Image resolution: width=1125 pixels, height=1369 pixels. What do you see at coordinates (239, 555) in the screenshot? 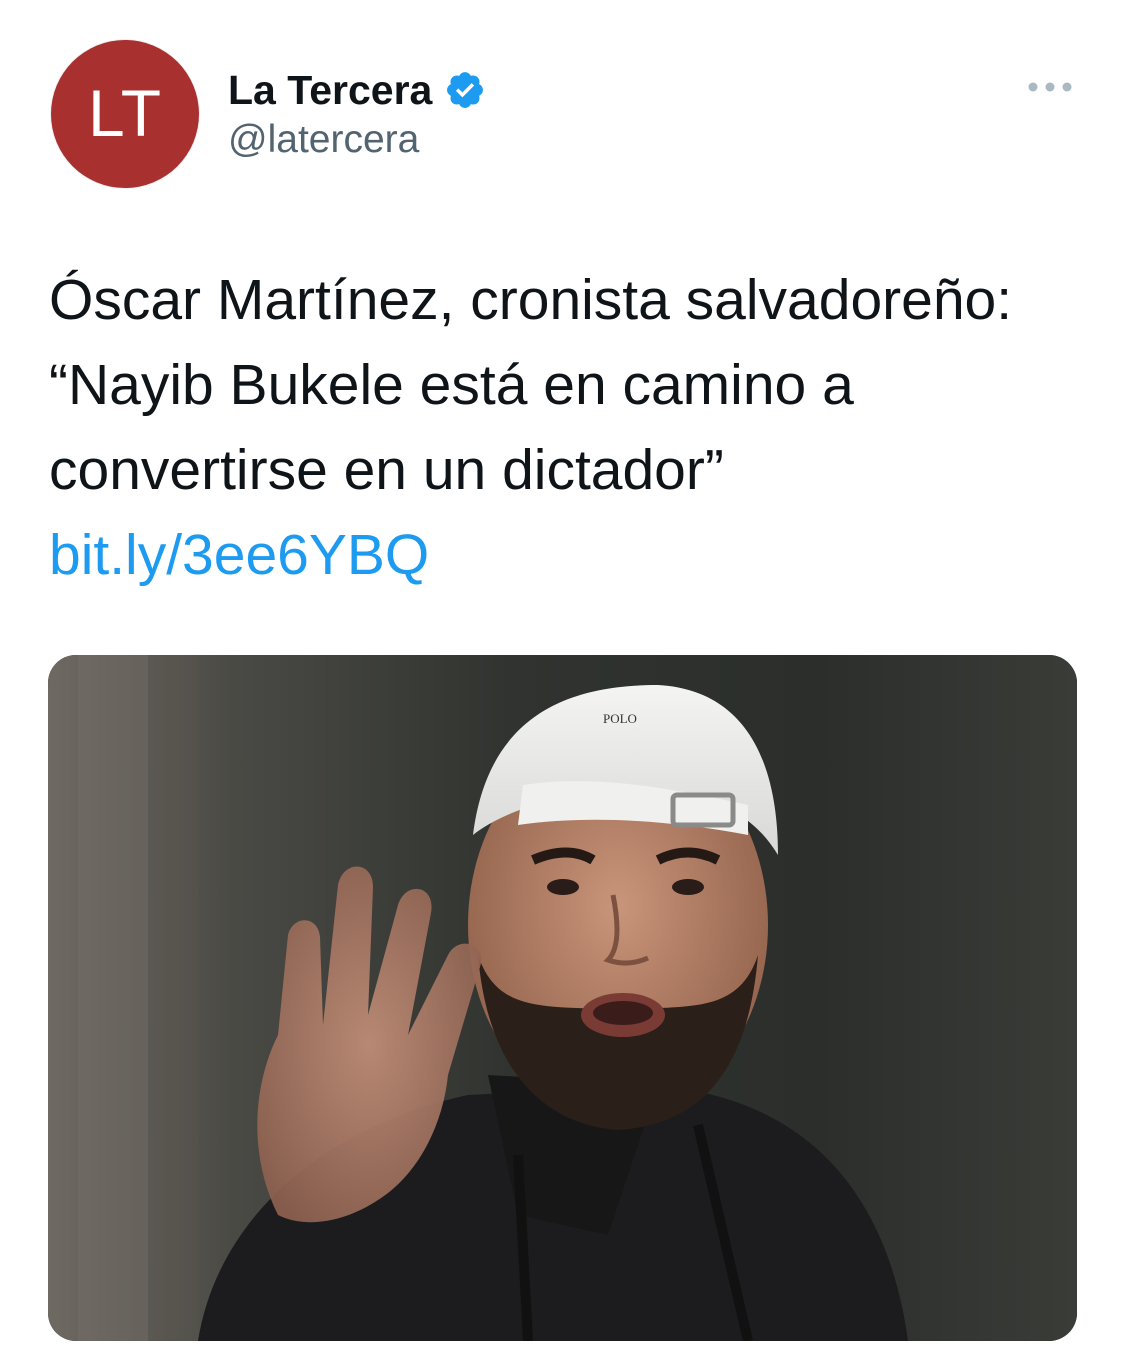
I see `tweet-link: bit.ly/3ee6YBQ` at bounding box center [239, 555].